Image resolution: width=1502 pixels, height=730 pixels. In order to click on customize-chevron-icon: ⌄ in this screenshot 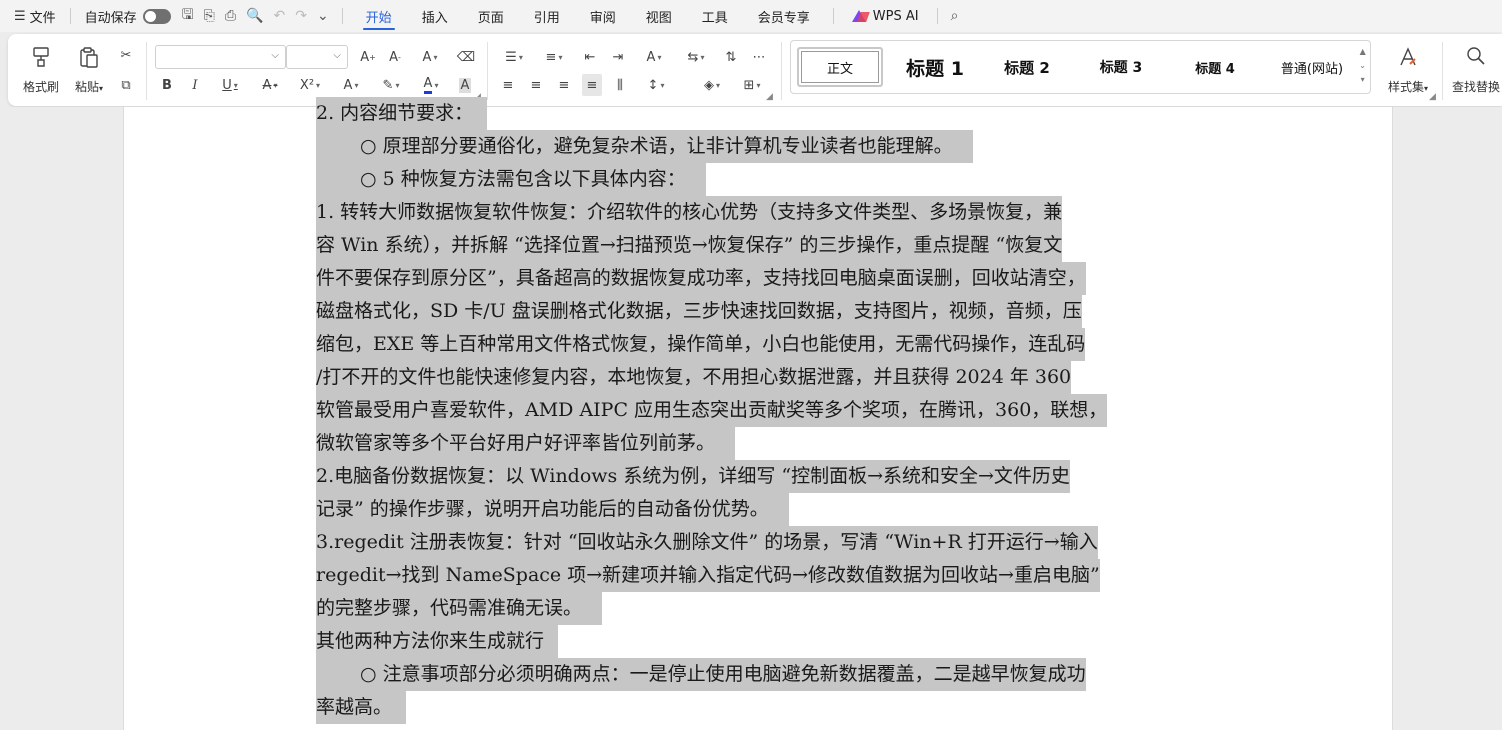, I will do `click(323, 16)`.